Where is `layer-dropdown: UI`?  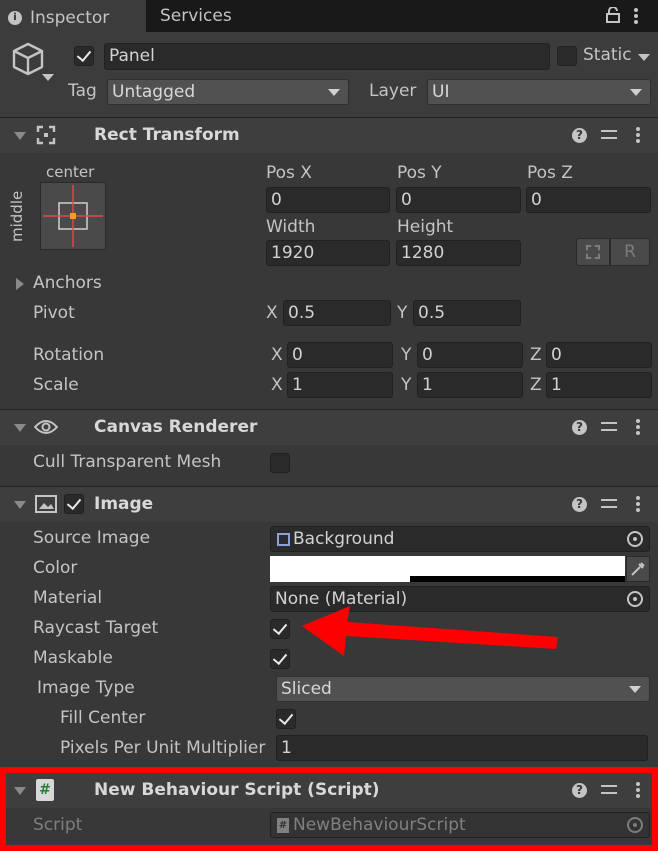 layer-dropdown: UI is located at coordinates (539, 92).